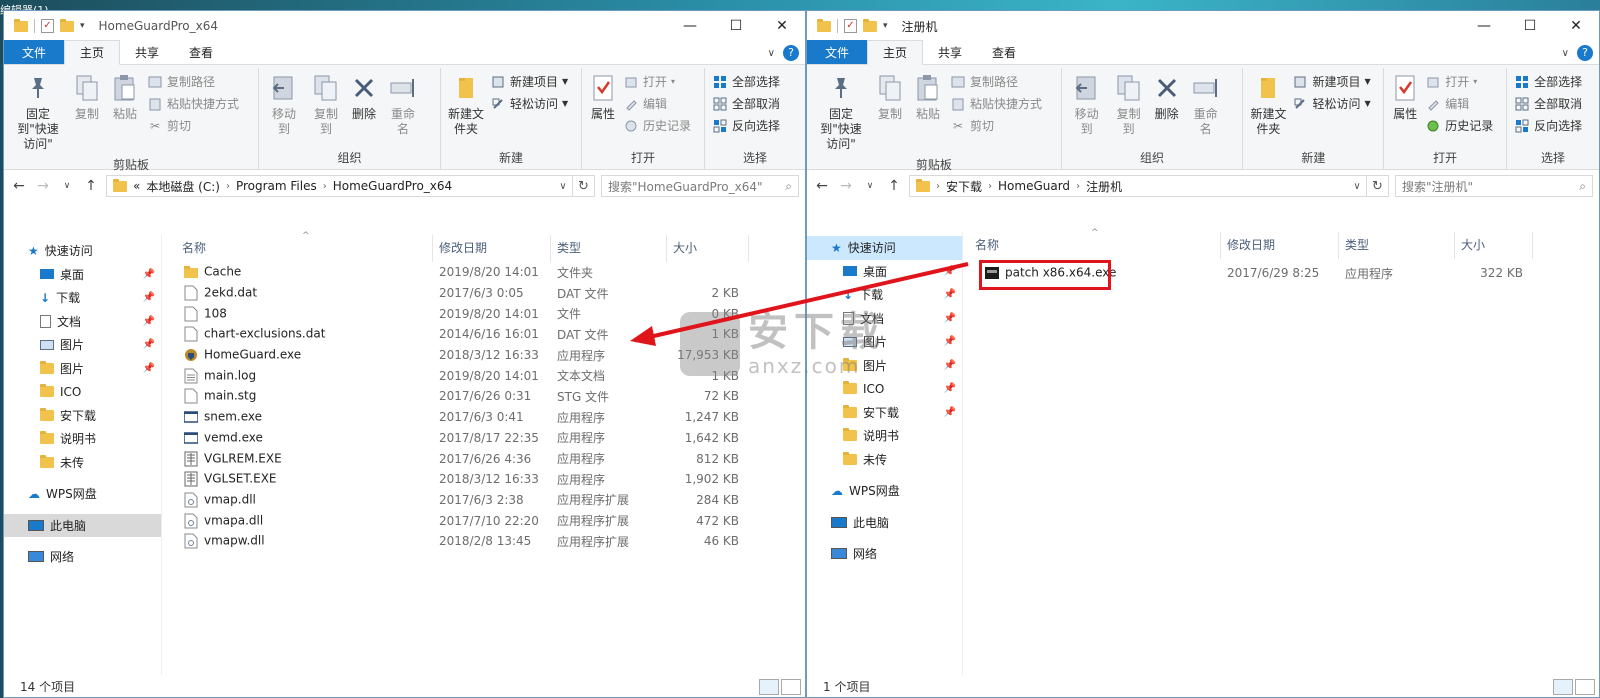  What do you see at coordinates (1459, 103) in the screenshot?
I see `edit-button: 编辑` at bounding box center [1459, 103].